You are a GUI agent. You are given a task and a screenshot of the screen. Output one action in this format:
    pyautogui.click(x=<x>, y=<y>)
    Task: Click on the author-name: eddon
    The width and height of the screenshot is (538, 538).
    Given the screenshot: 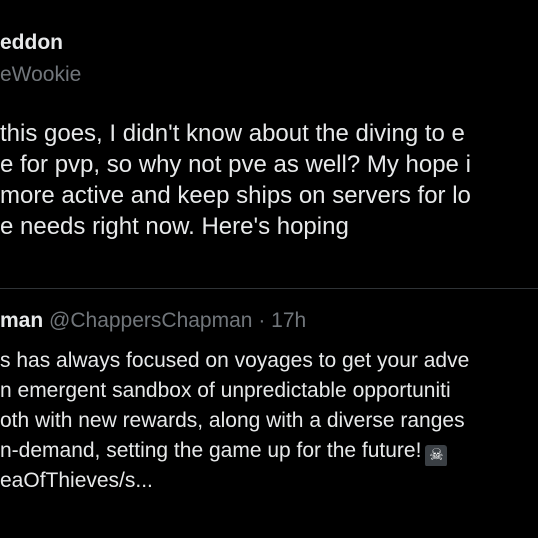 What is the action you would take?
    pyautogui.click(x=31, y=43)
    